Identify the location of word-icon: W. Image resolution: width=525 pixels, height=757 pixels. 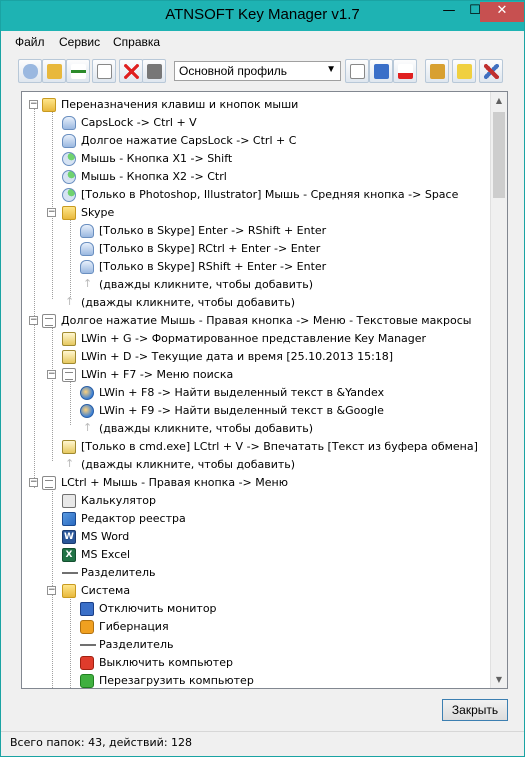
(69, 537).